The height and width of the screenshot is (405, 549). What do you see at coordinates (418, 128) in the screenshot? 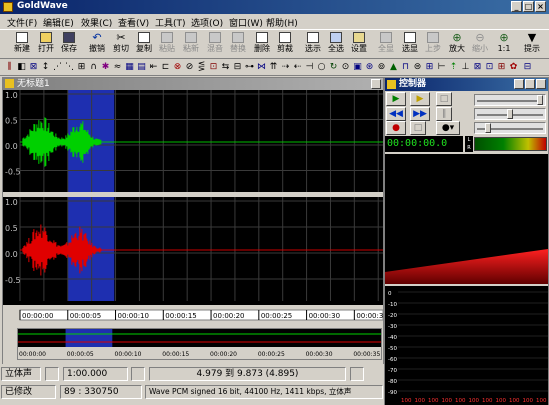
I see `record-pause-button: □` at bounding box center [418, 128].